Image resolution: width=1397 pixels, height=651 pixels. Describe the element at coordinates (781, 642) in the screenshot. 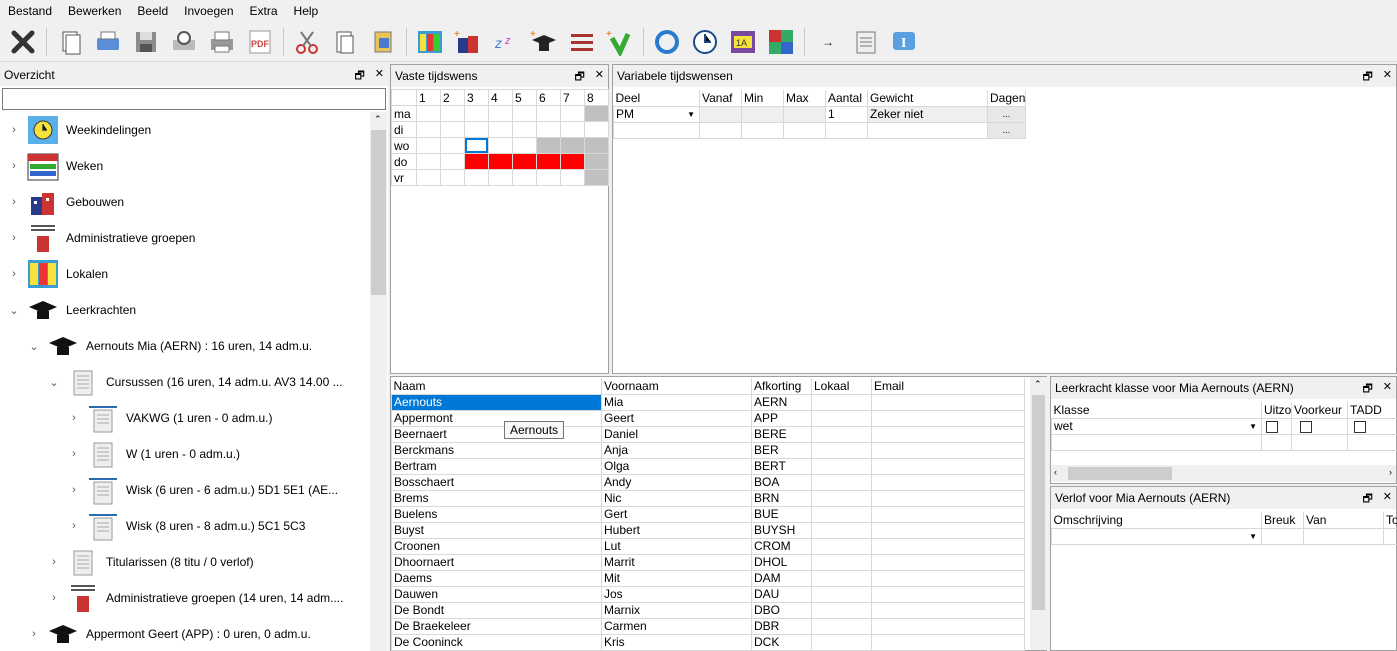

I see `afkorting-cell: DCK` at that location.